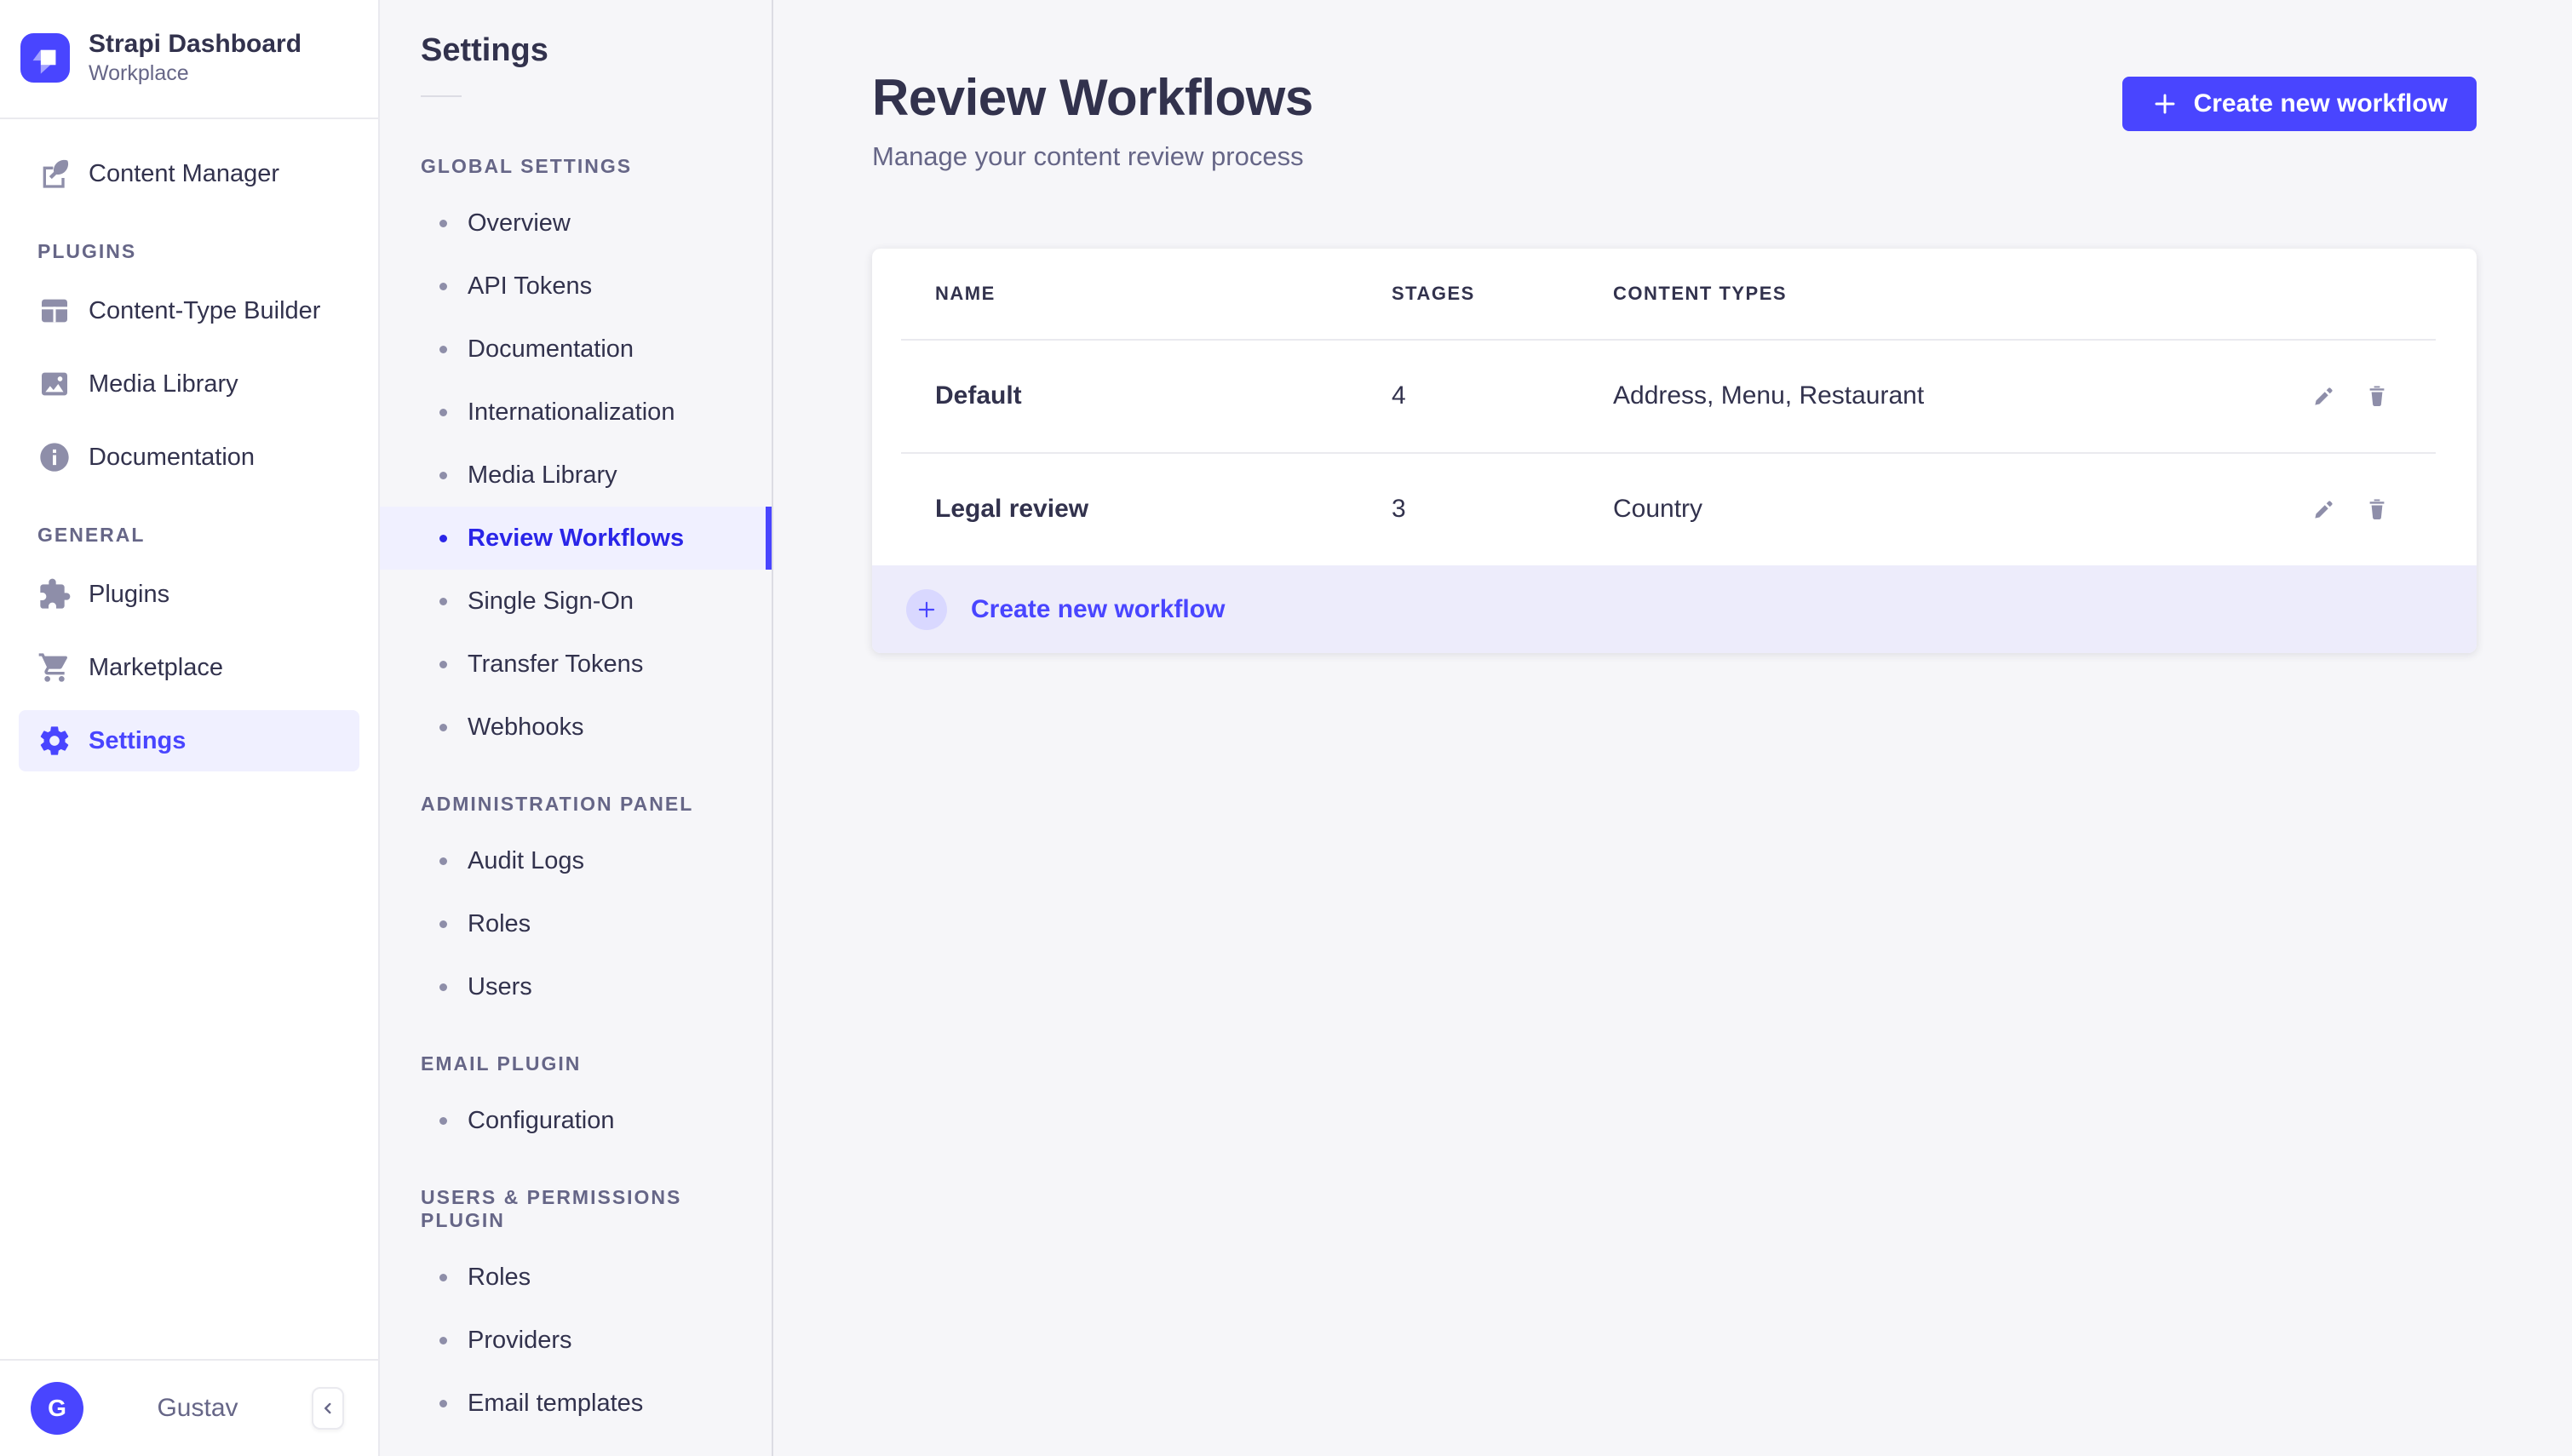 The height and width of the screenshot is (1456, 2572). I want to click on subnav-item-up-providers: Providers, so click(576, 1341).